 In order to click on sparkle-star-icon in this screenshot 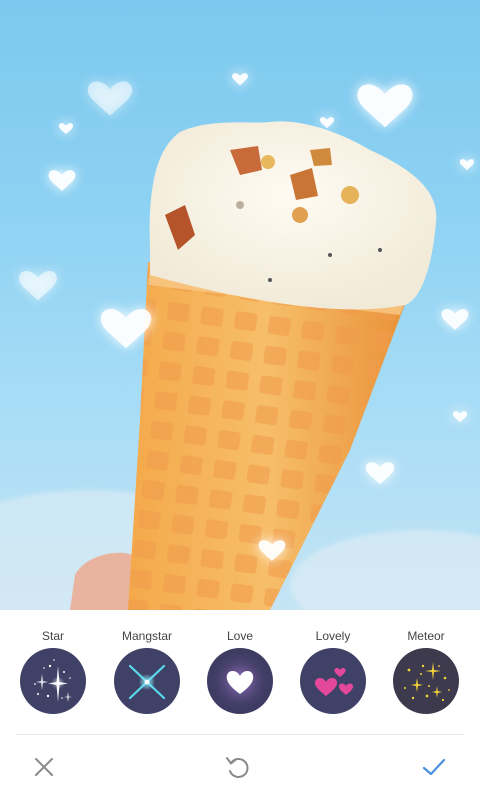, I will do `click(53, 681)`.